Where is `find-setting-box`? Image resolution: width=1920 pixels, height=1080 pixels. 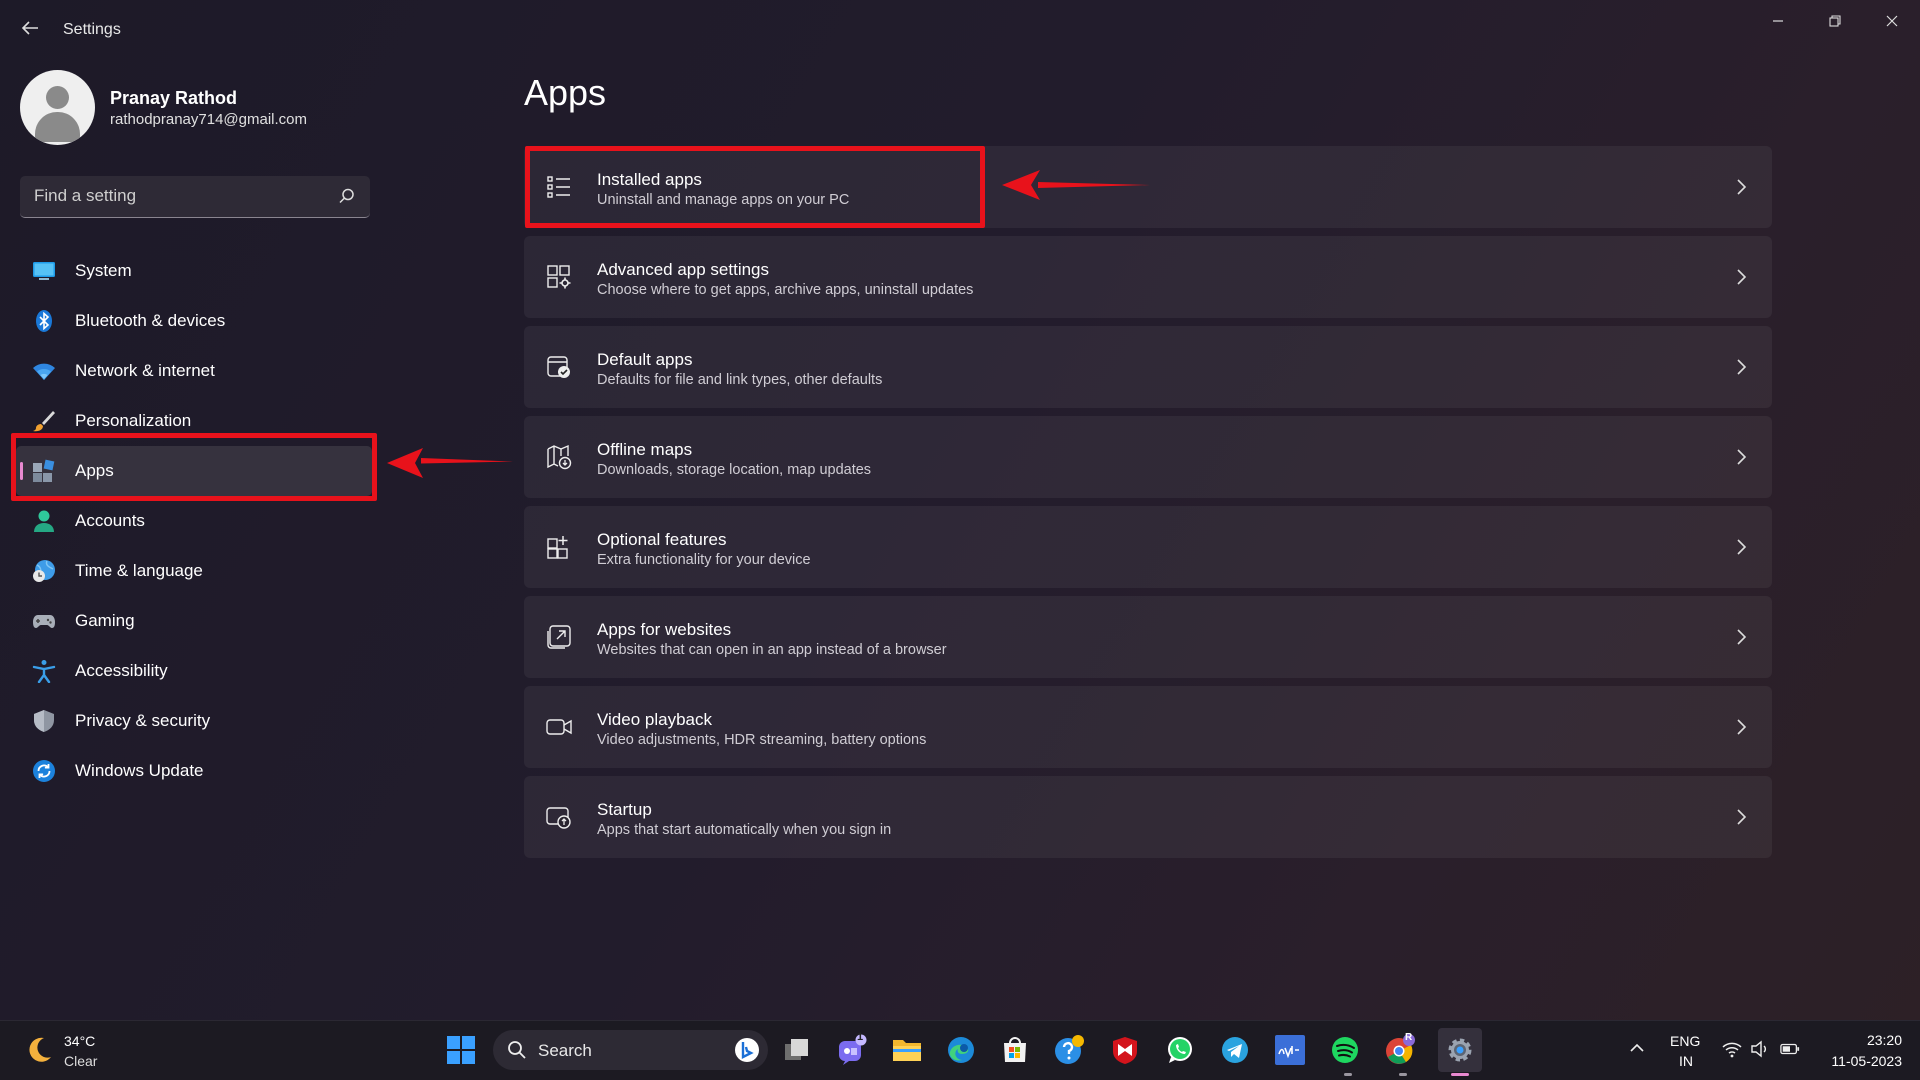 find-setting-box is located at coordinates (195, 197).